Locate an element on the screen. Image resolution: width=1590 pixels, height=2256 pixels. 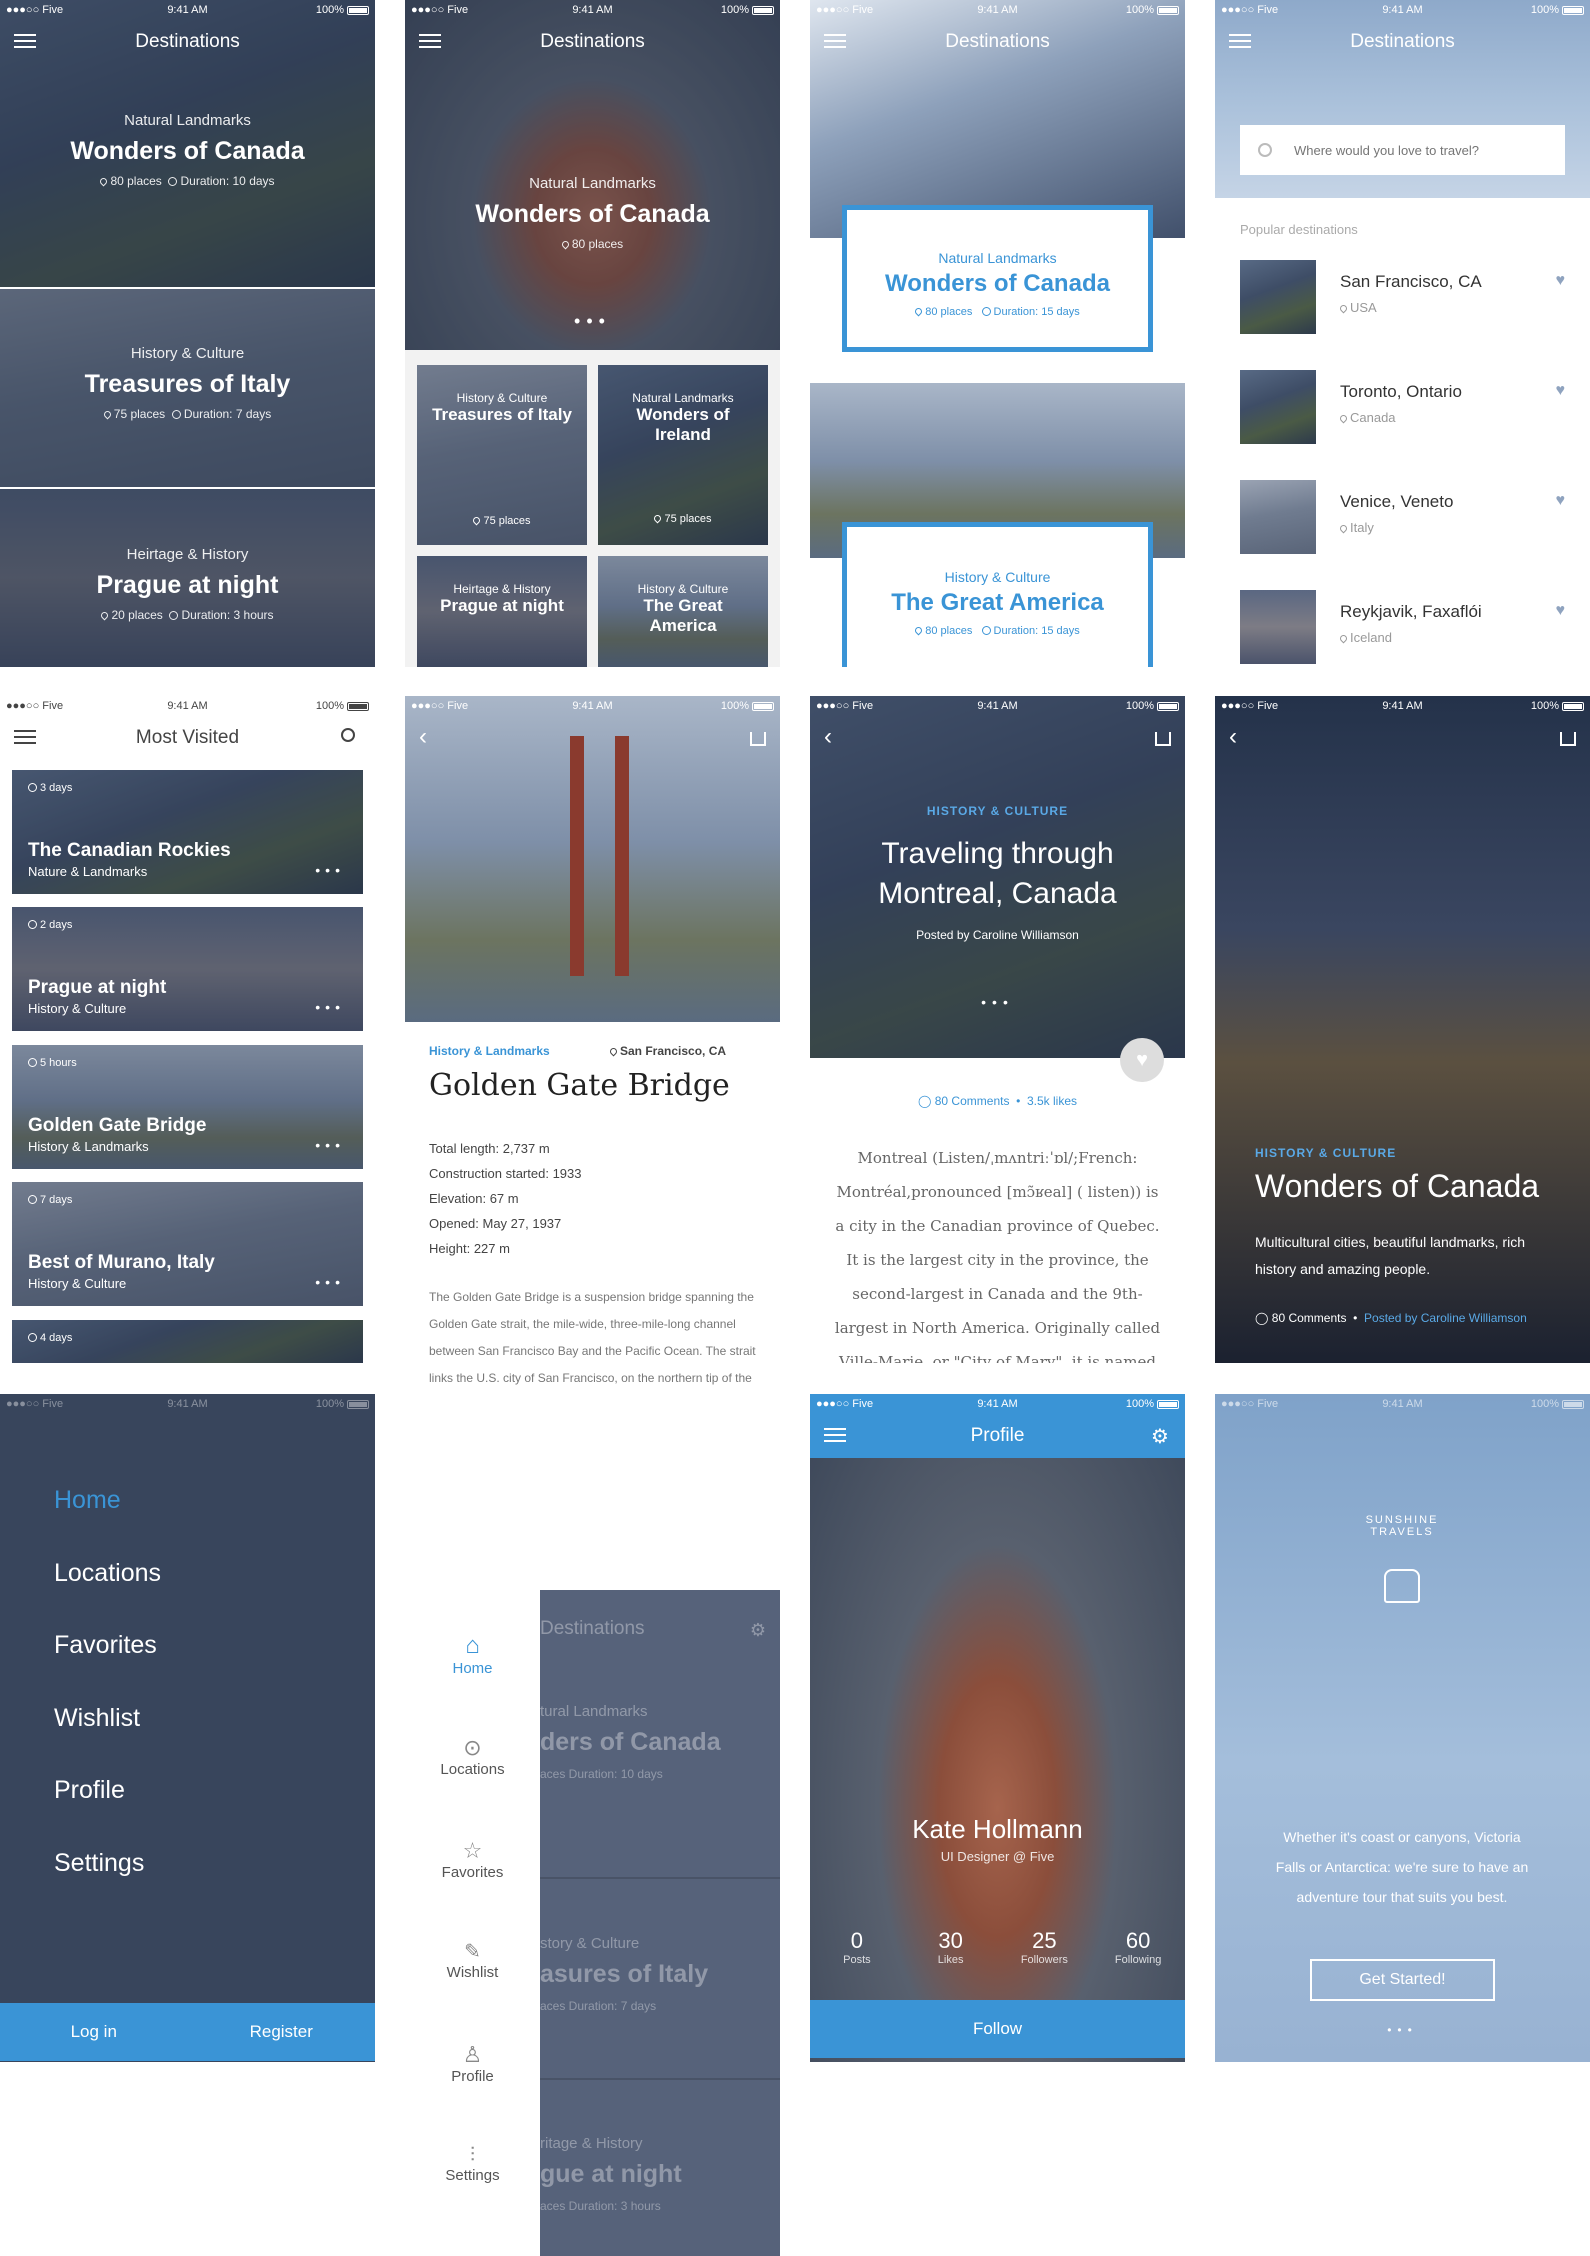
like-button: ♥ is located at coordinates (1142, 1060).